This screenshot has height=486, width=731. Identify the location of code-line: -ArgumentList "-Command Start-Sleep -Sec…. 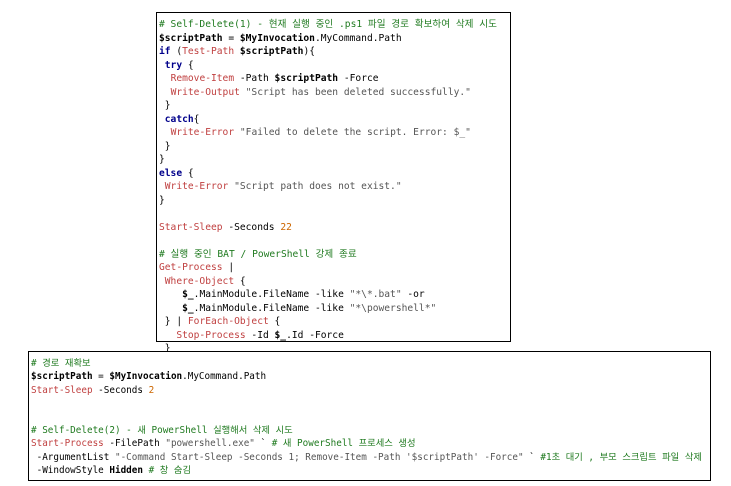
(369, 457).